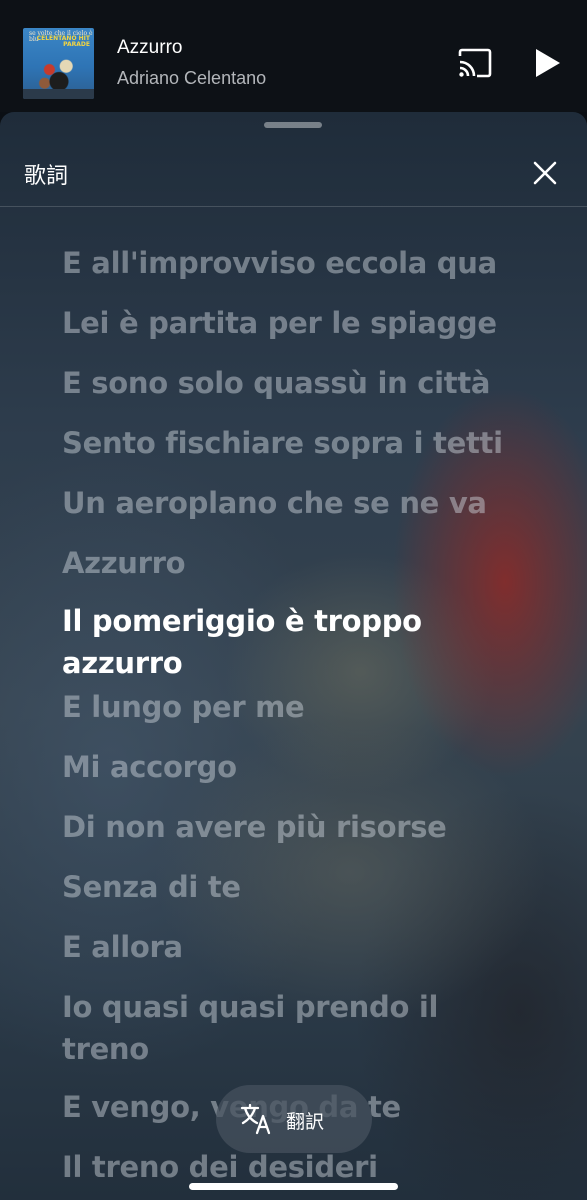  Describe the element at coordinates (297, 443) in the screenshot. I see `lyric-line: Sento fischiare sopra i tetti` at that location.